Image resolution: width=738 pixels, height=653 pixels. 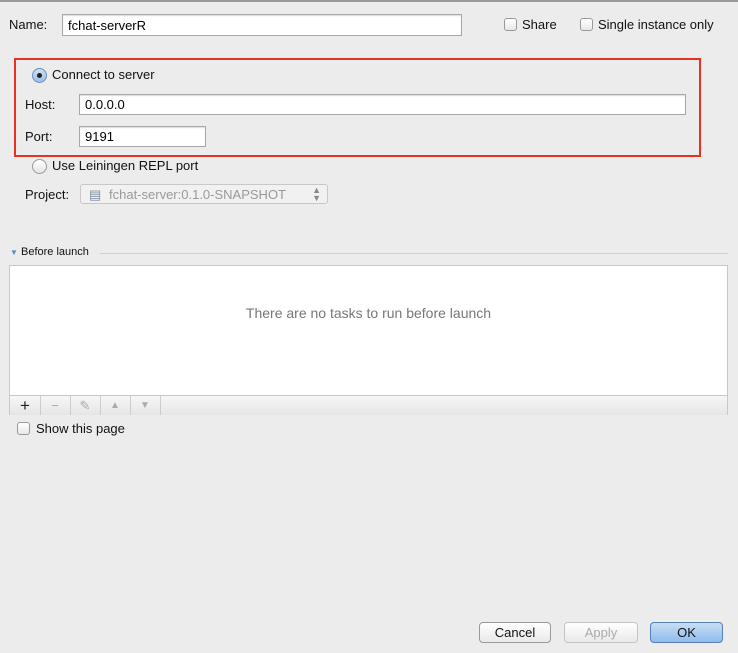 I want to click on module-icon: ▤, so click(x=95, y=194).